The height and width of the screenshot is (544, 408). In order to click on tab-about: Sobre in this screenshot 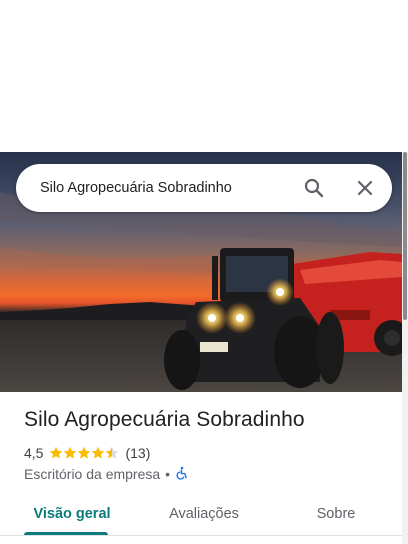, I will do `click(336, 514)`.